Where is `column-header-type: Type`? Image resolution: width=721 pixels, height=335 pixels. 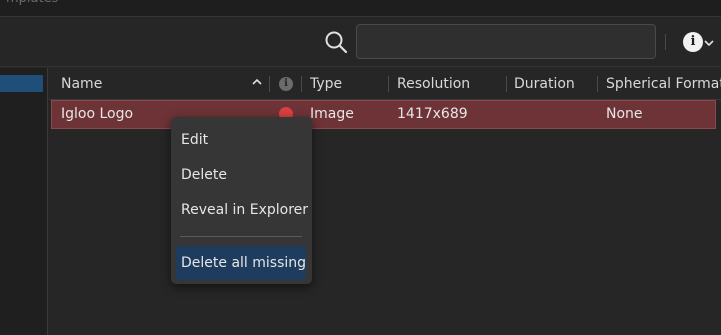 column-header-type: Type is located at coordinates (347, 84).